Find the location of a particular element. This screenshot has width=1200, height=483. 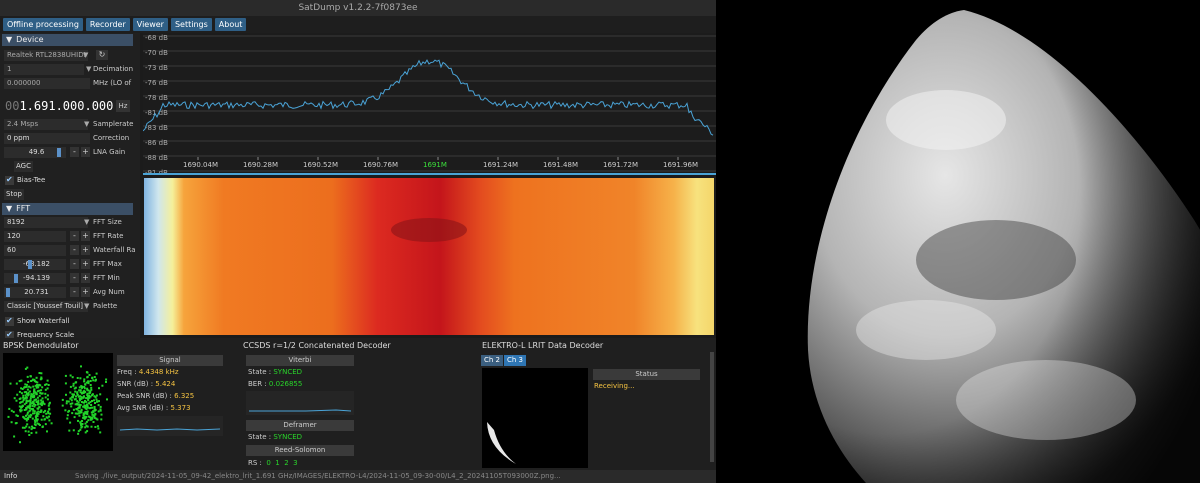

scrollbar is located at coordinates (712, 407).